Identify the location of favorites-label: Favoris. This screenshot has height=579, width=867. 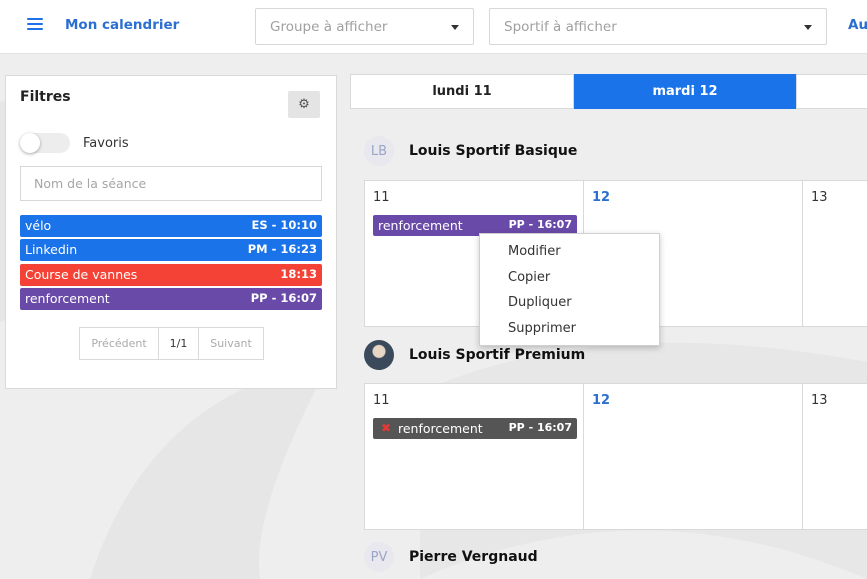
(106, 143).